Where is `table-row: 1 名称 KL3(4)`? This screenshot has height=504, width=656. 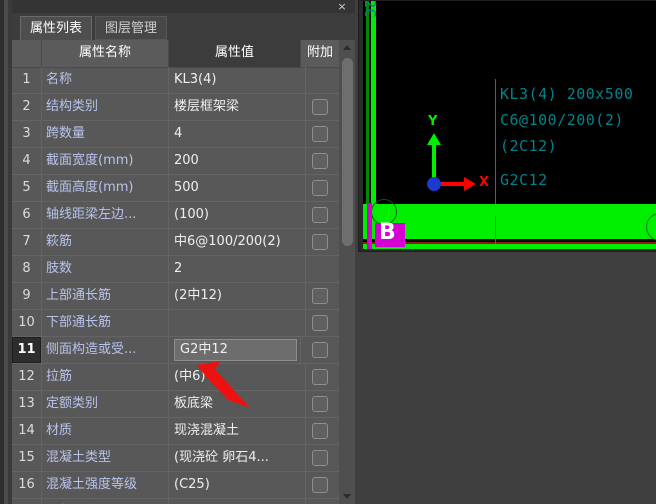
table-row: 1 名称 KL3(4) is located at coordinates (175, 80).